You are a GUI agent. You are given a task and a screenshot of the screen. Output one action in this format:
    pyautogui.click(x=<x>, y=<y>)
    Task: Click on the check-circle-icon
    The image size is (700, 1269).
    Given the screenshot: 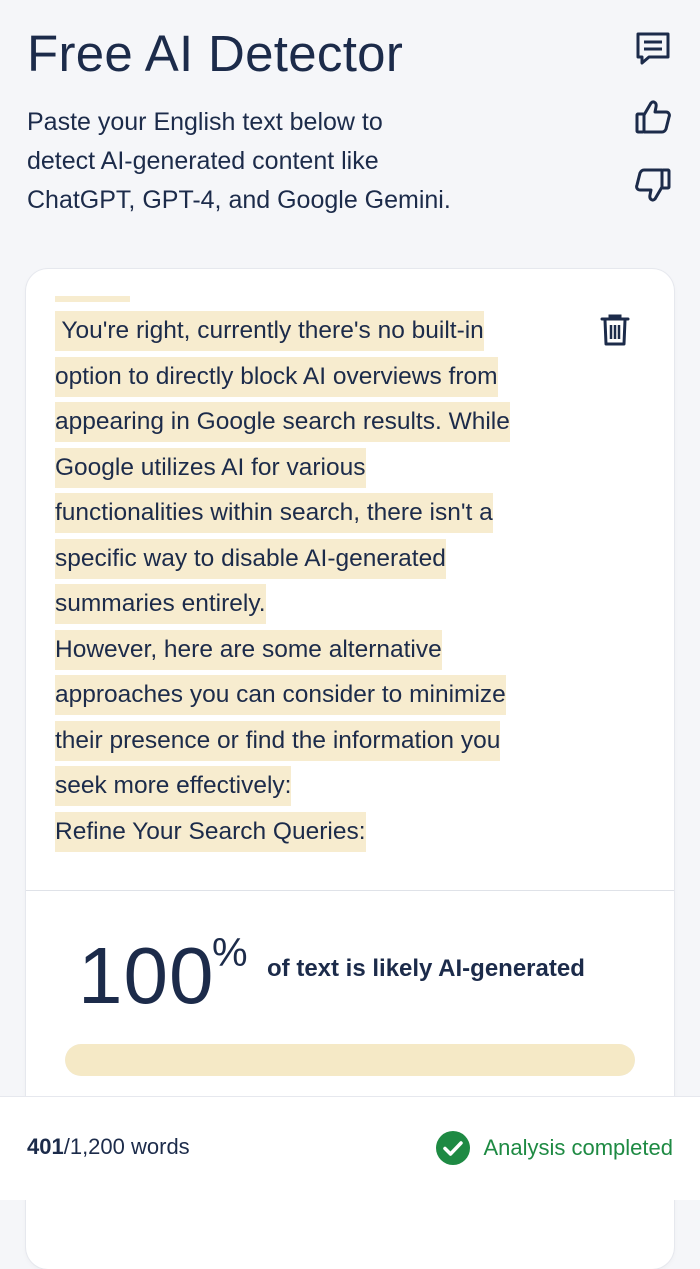 What is the action you would take?
    pyautogui.click(x=453, y=1148)
    